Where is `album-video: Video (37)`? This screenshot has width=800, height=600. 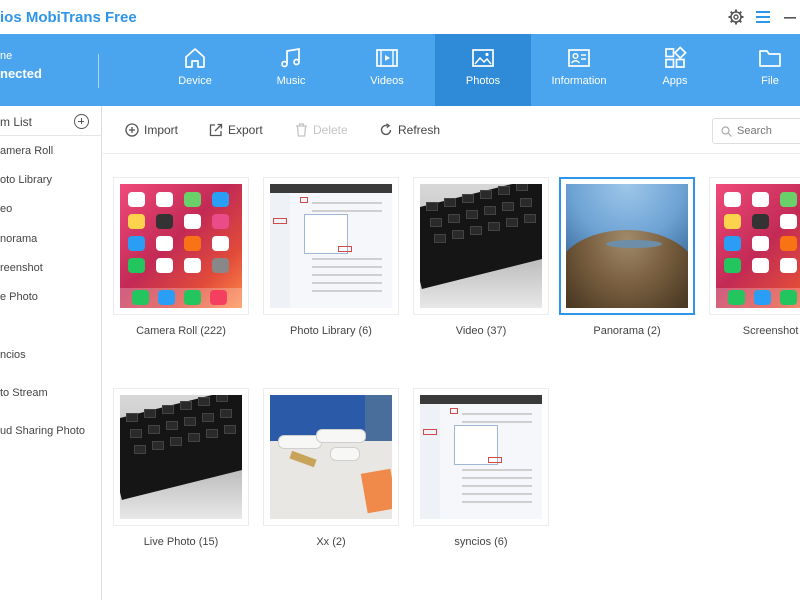
album-video: Video (37) is located at coordinates (481, 257).